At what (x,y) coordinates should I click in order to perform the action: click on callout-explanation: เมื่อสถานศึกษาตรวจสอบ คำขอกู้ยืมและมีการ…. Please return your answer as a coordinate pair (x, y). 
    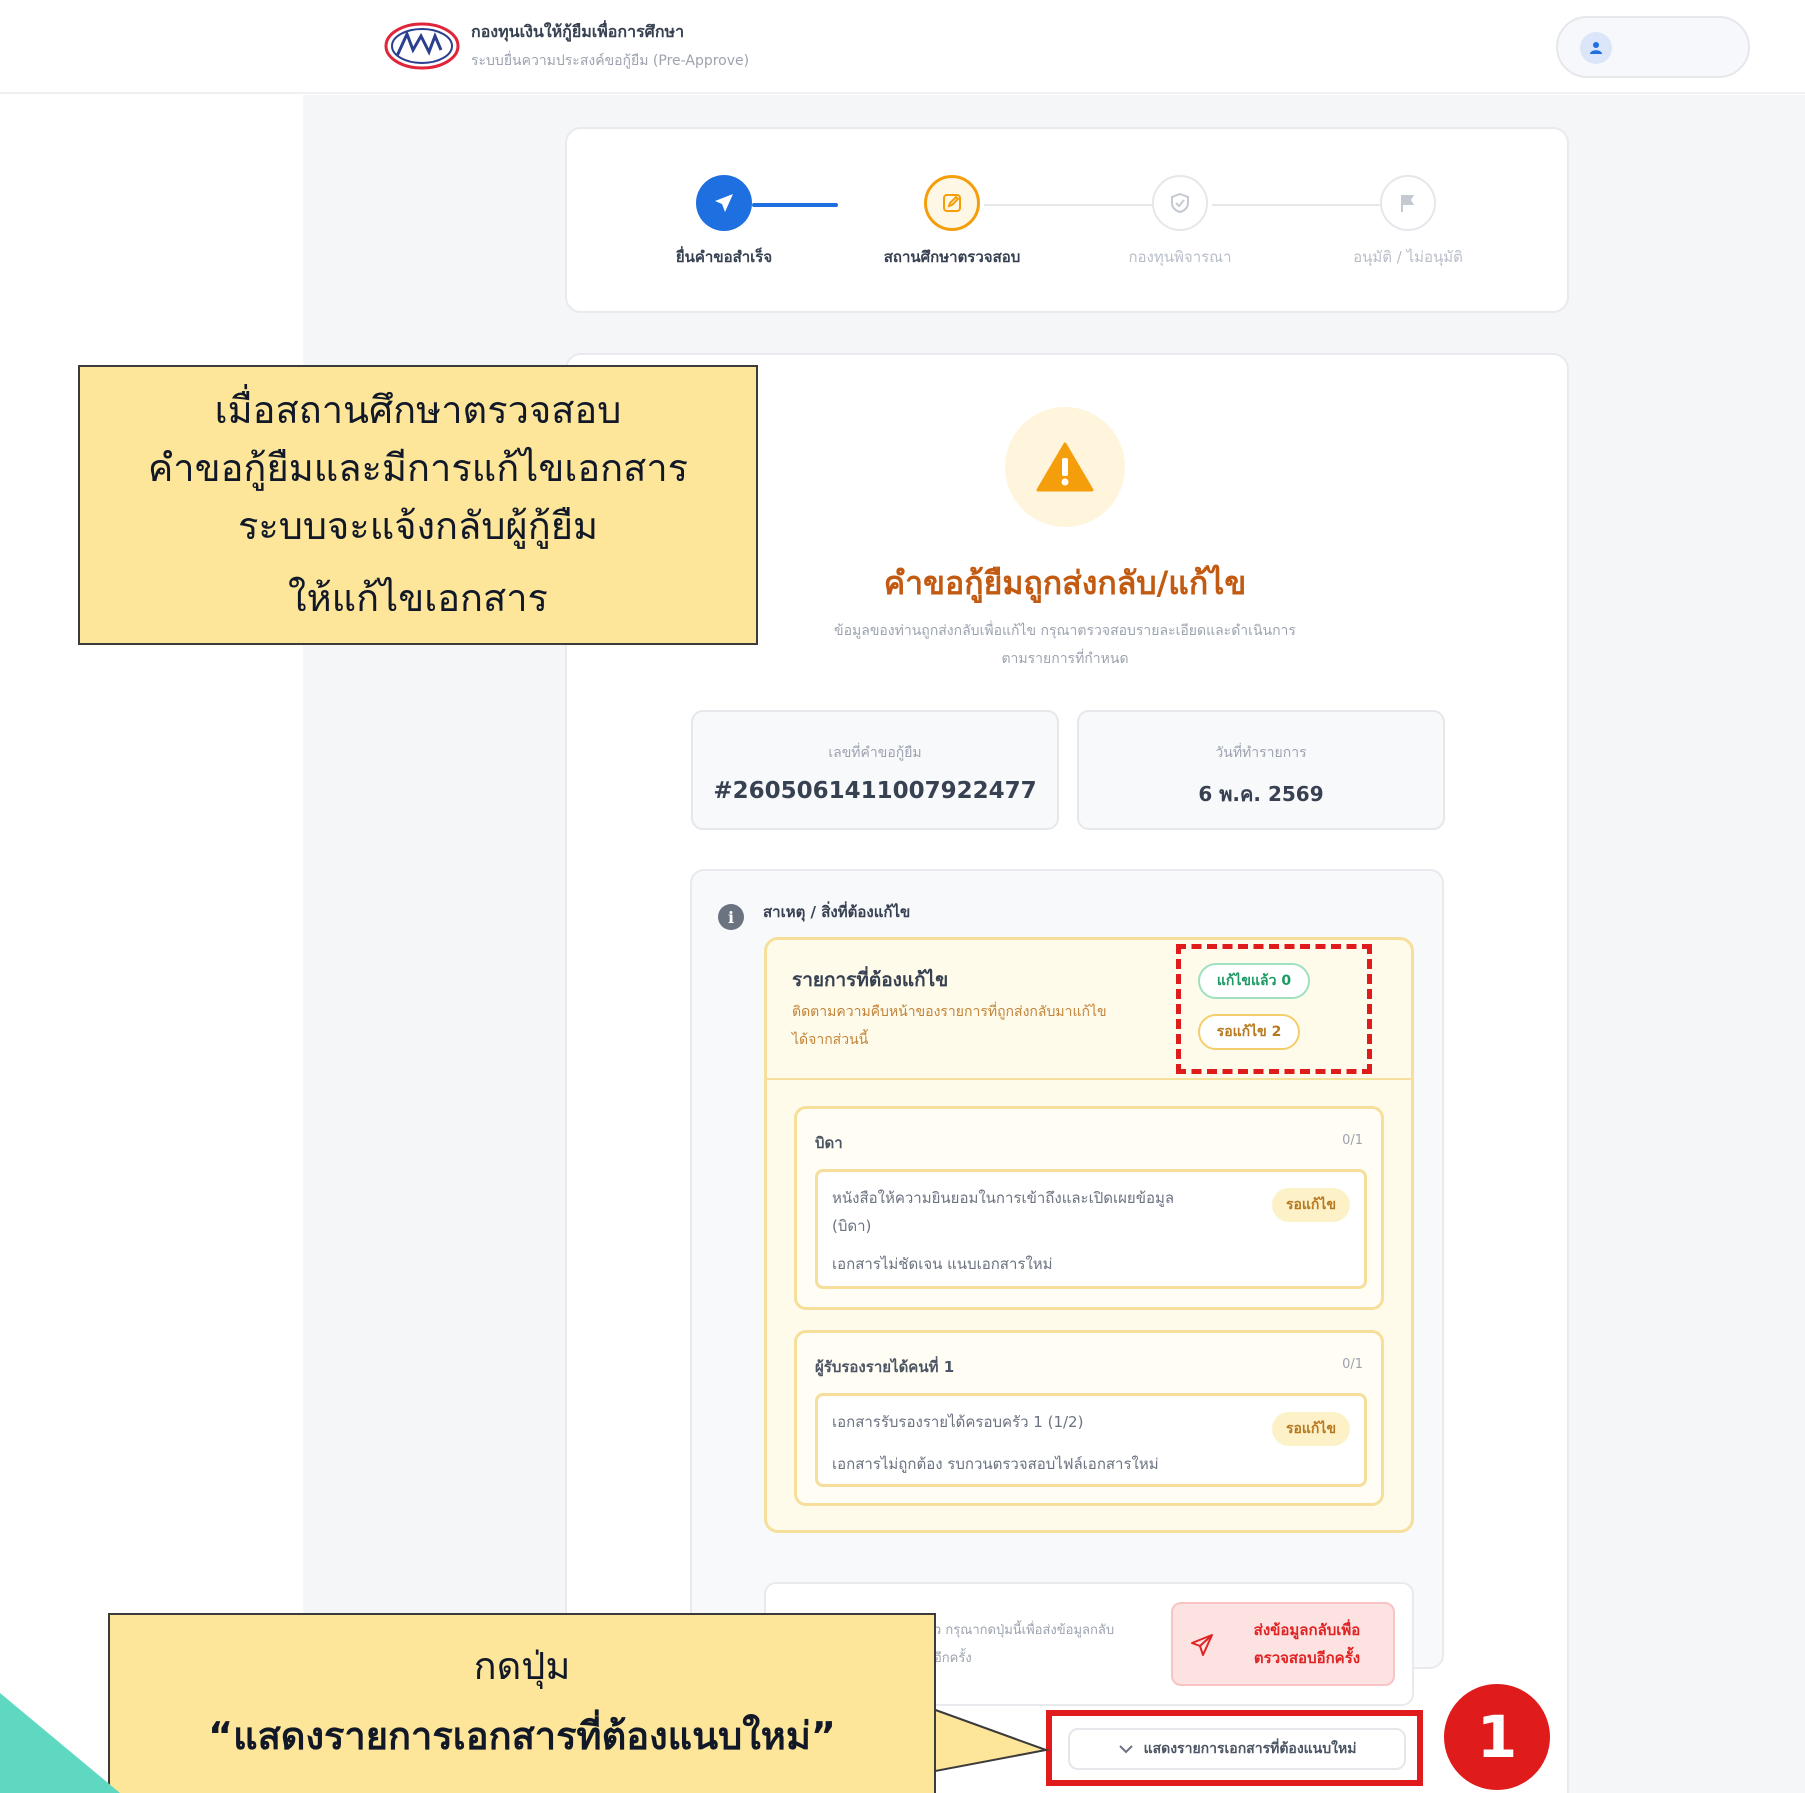
    Looking at the image, I should click on (418, 505).